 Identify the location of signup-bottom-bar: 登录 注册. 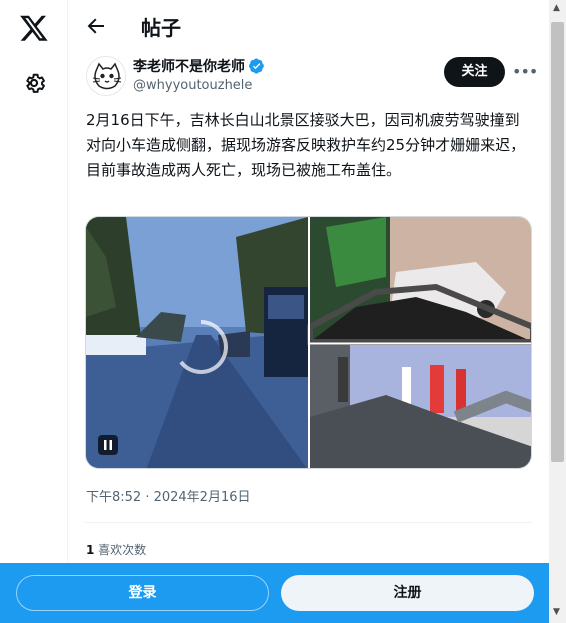
(274, 593).